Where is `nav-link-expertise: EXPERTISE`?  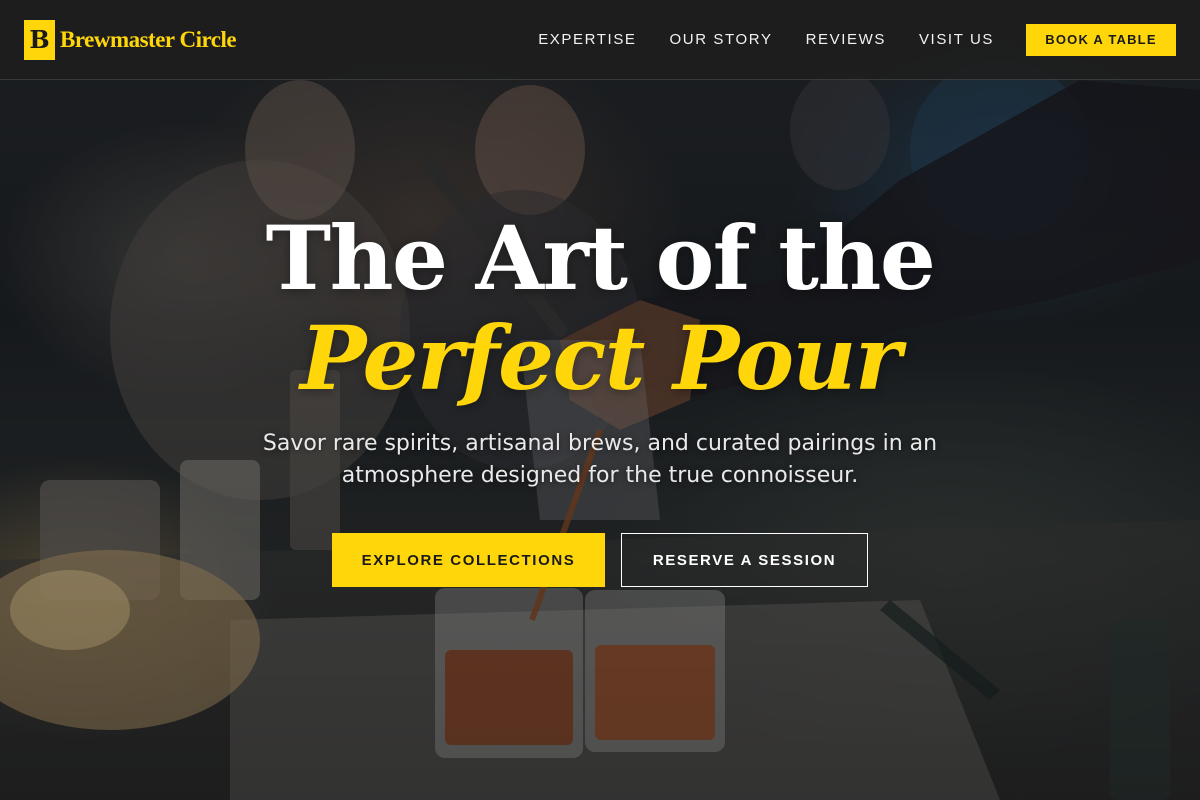
nav-link-expertise: EXPERTISE is located at coordinates (587, 39).